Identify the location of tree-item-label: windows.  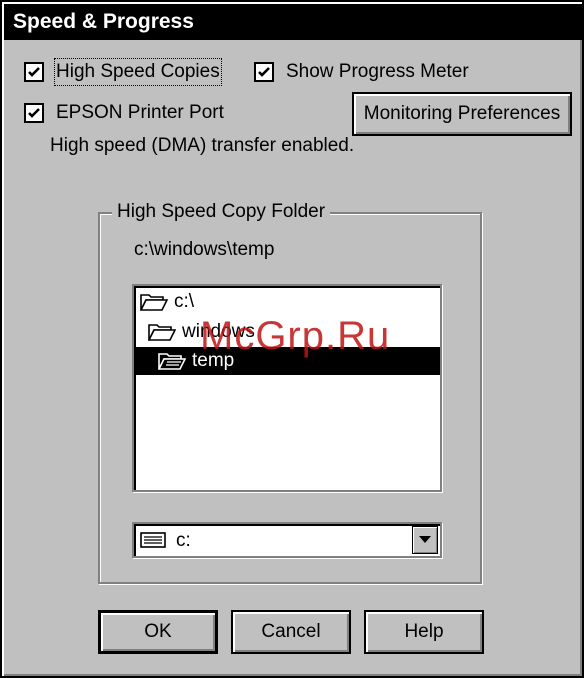
(218, 331).